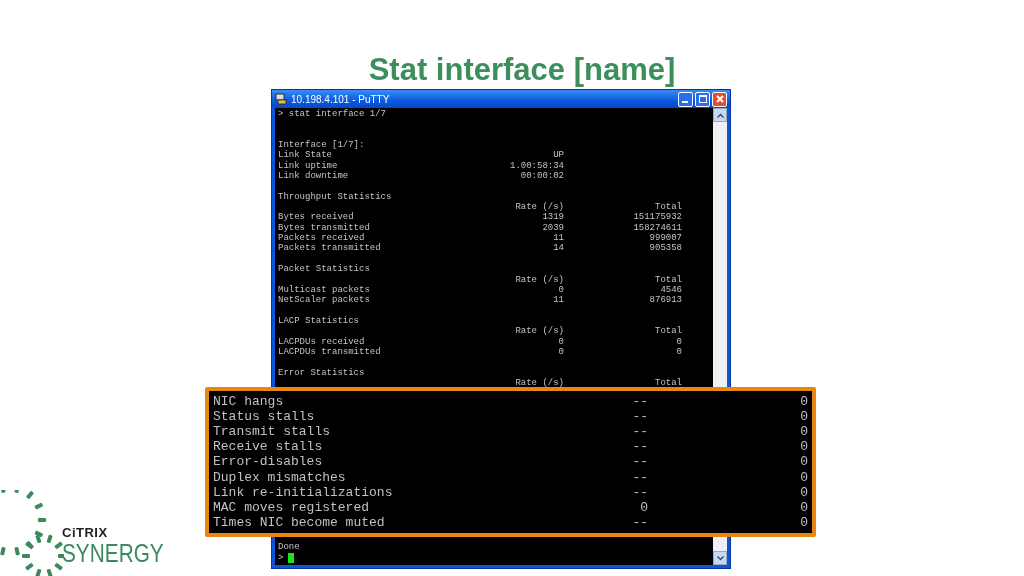  I want to click on logo-text: CiTRIX, so click(85, 533).